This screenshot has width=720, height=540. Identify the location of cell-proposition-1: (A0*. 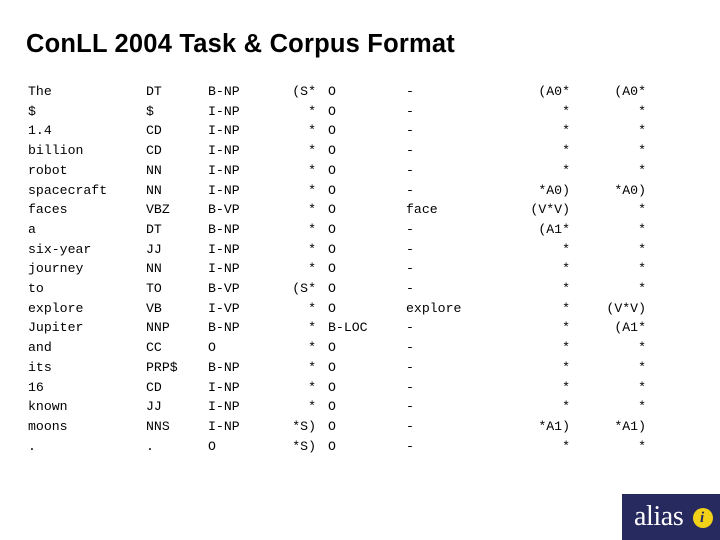
(554, 91).